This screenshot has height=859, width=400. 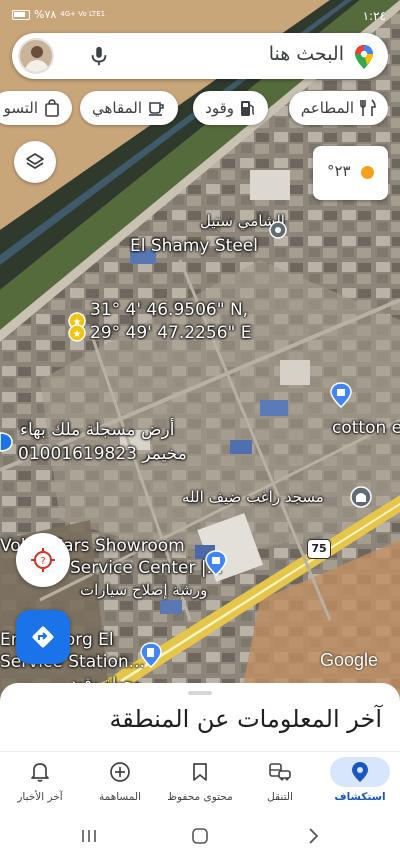 I want to click on gas-station-pin-icon, so click(x=151, y=657).